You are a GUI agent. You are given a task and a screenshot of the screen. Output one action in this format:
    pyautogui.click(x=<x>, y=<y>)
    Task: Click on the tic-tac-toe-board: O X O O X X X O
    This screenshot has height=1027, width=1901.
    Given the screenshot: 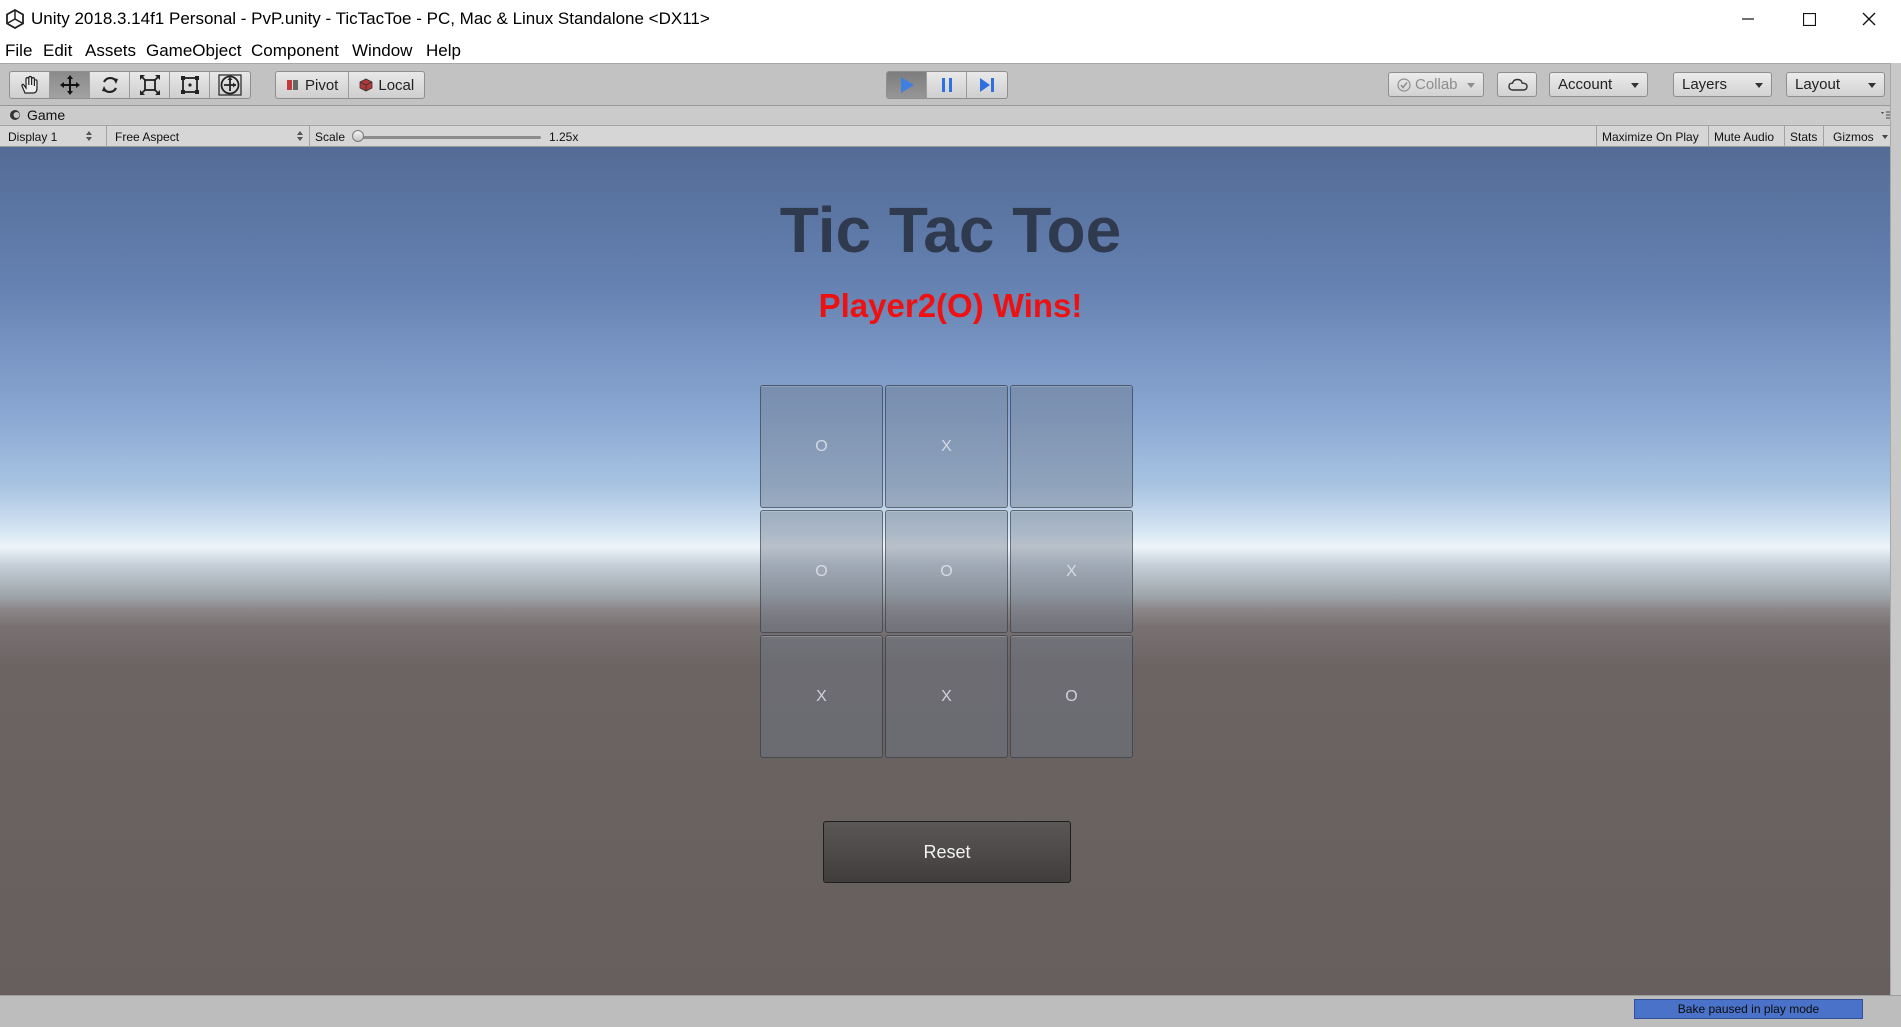 What is the action you would take?
    pyautogui.click(x=947, y=572)
    